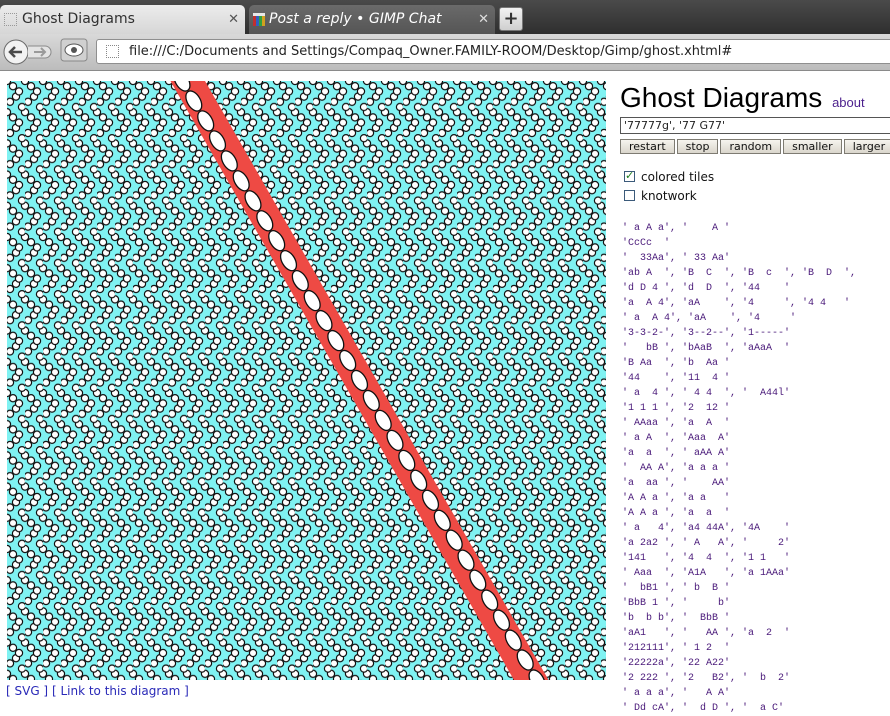 This screenshot has width=890, height=716. Describe the element at coordinates (812, 146) in the screenshot. I see `smaller-button: smaller` at that location.